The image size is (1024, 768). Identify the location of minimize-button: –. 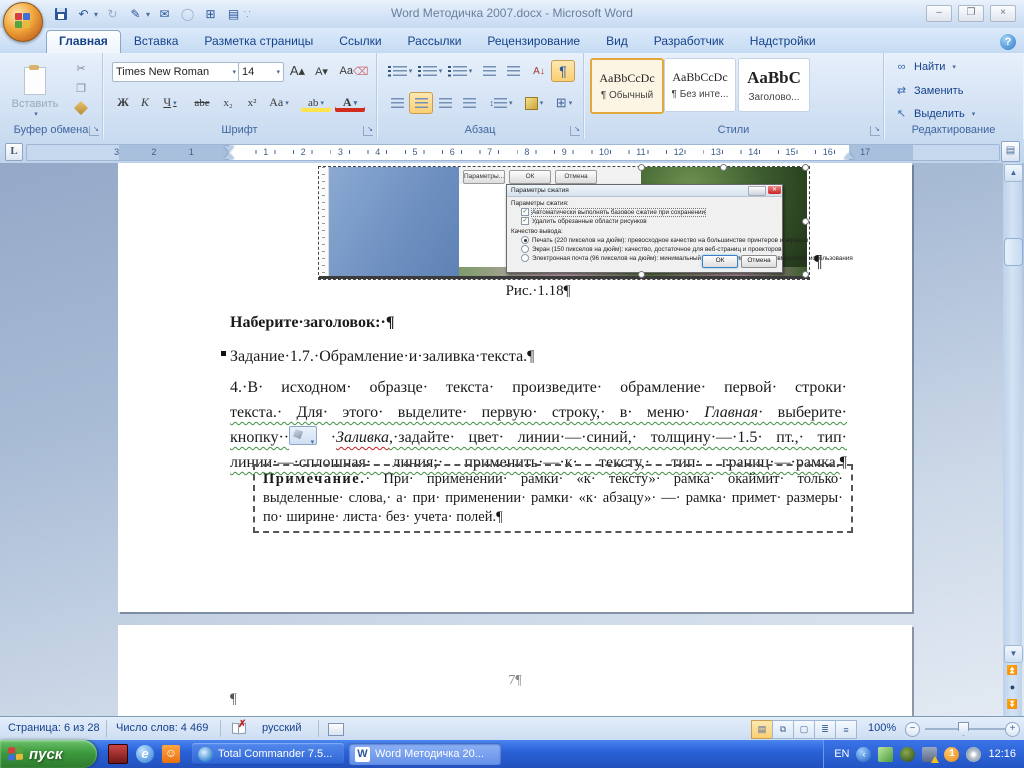
(939, 13).